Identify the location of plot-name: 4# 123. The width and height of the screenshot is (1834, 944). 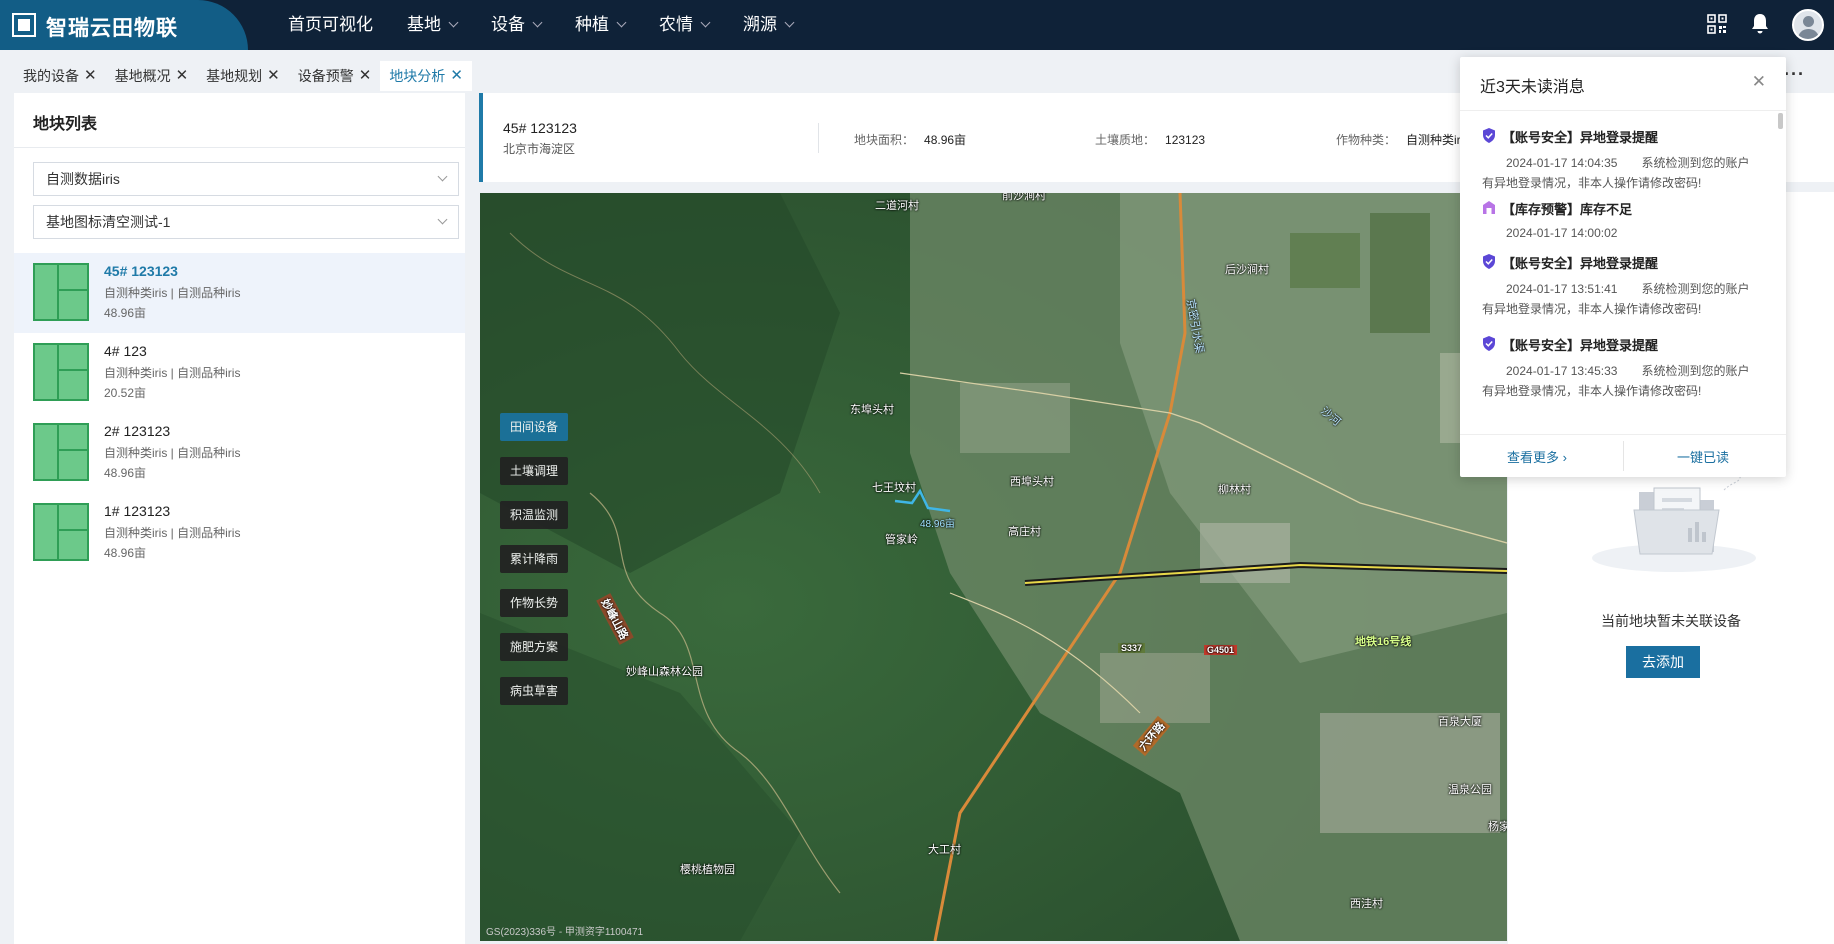
(125, 351).